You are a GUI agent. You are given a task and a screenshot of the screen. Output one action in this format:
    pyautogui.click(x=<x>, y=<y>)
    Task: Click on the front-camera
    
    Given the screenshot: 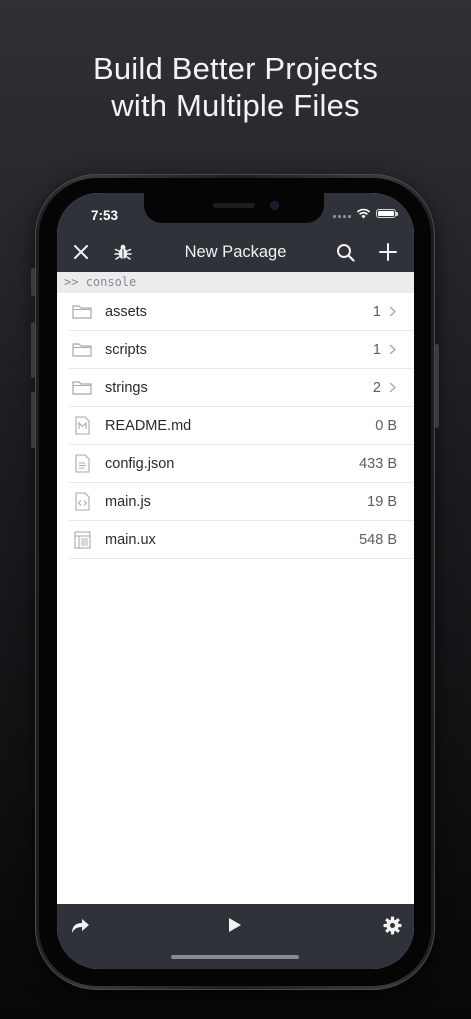 What is the action you would take?
    pyautogui.click(x=274, y=205)
    